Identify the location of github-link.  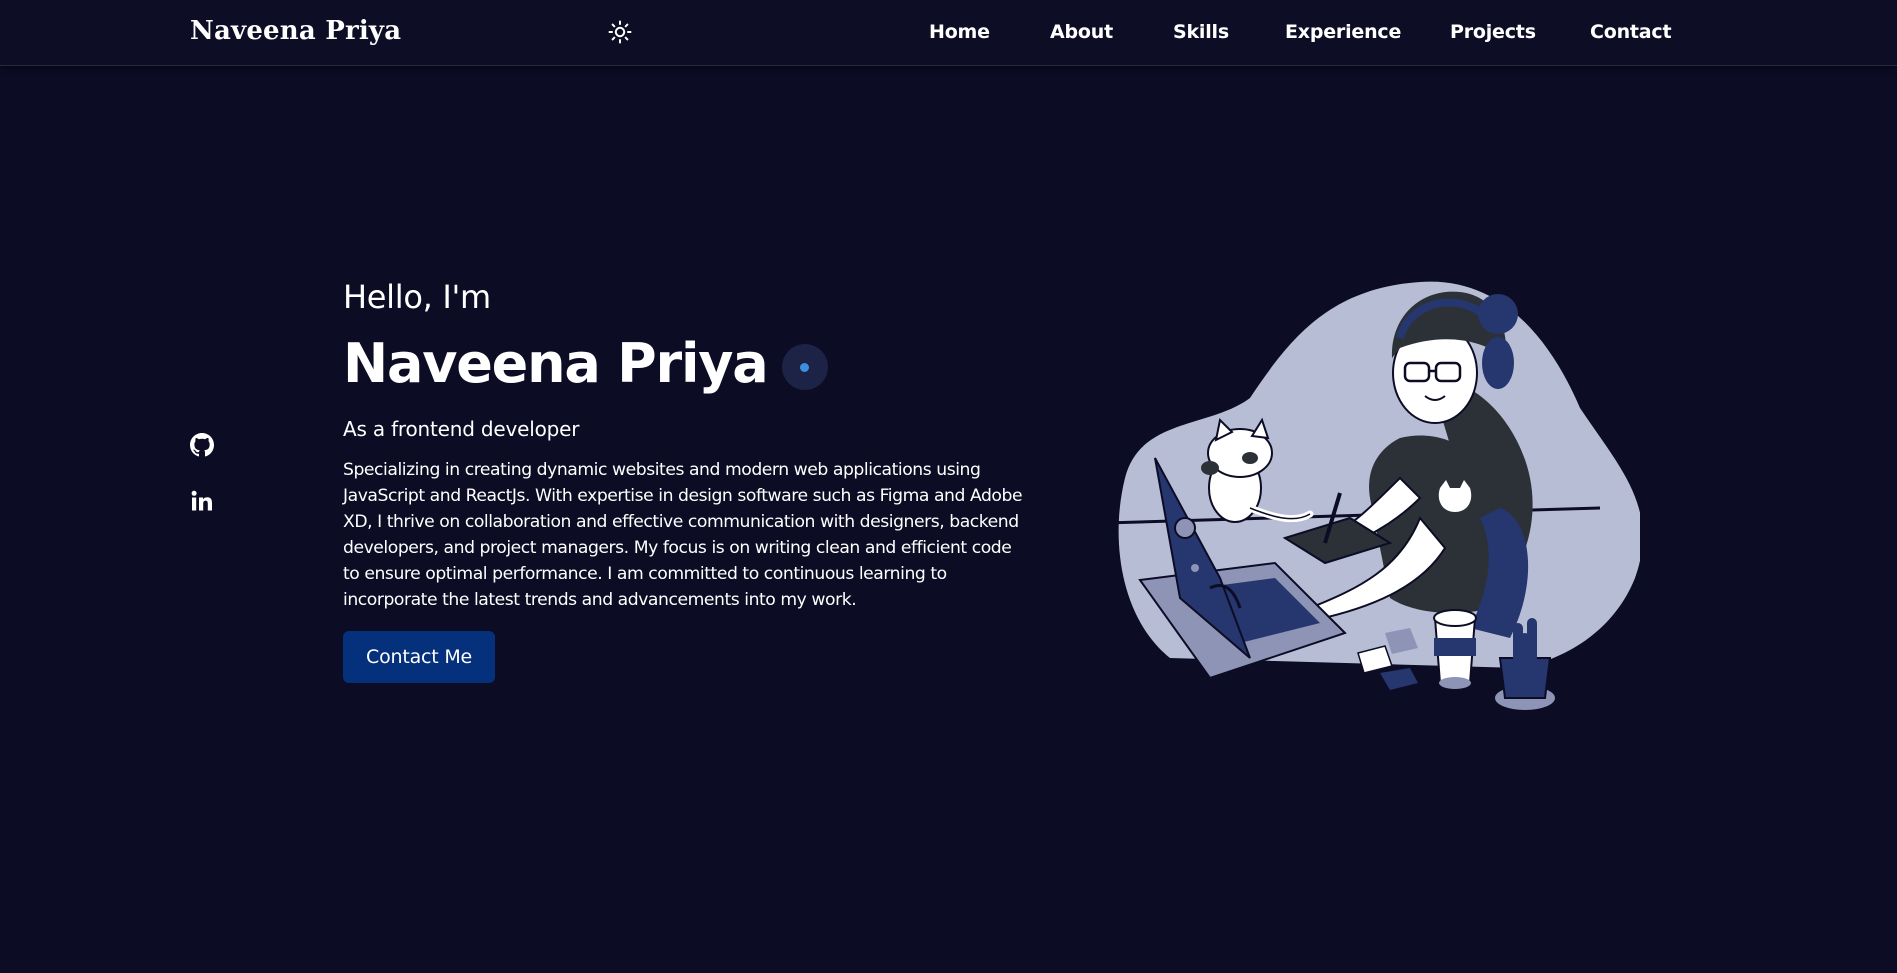
(203, 446).